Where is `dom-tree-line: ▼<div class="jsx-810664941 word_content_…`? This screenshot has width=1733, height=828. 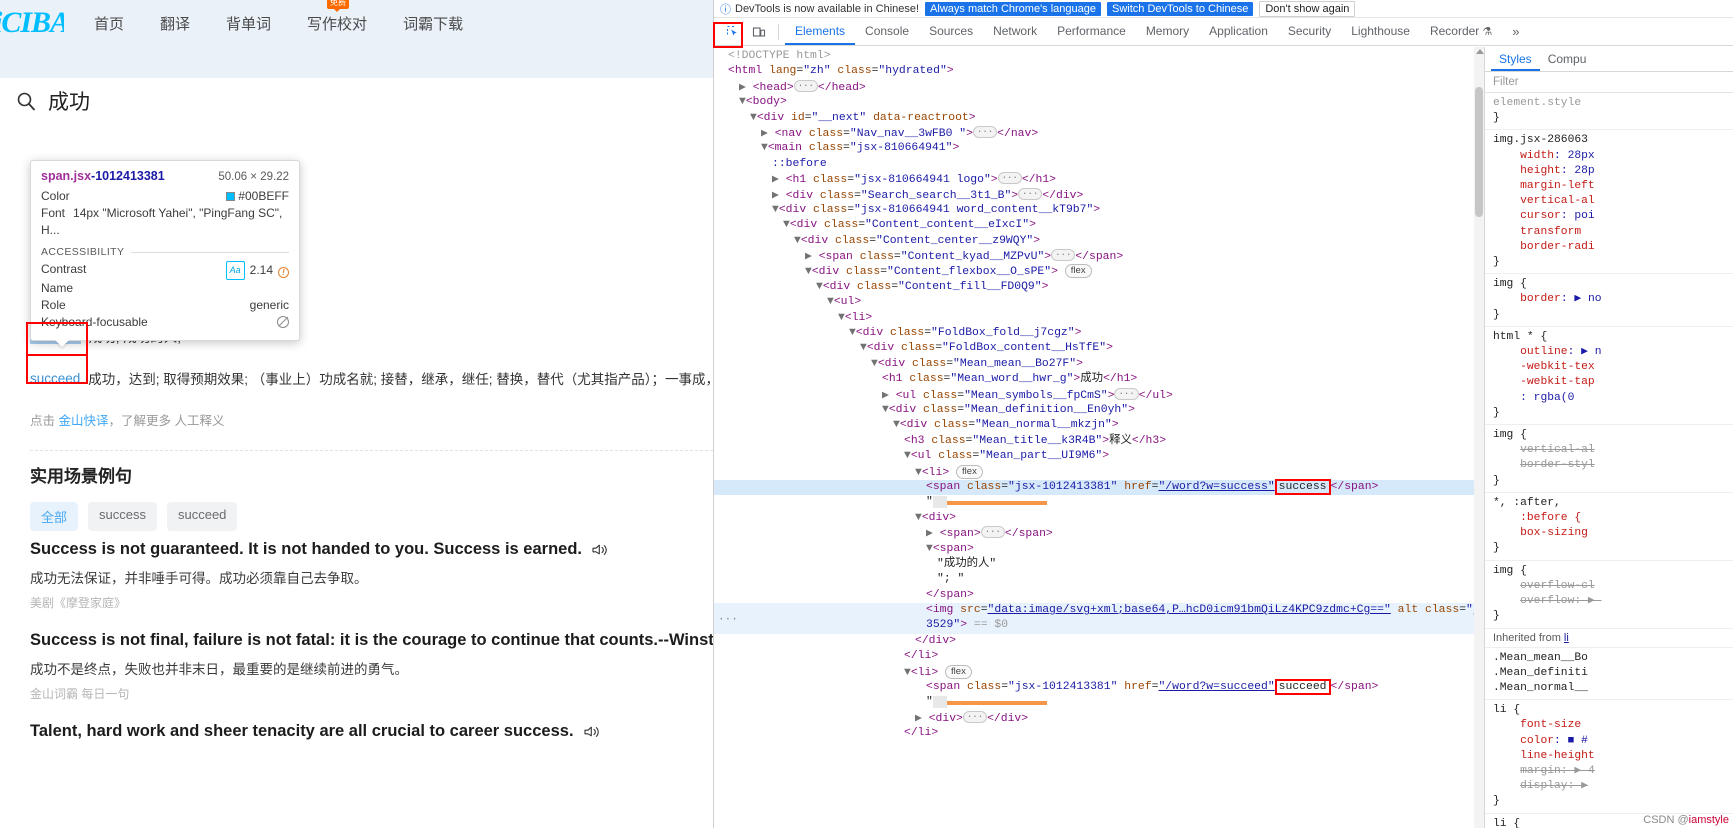 dom-tree-line: ▼<div class="jsx-810664941 word_content_… is located at coordinates (1099, 210).